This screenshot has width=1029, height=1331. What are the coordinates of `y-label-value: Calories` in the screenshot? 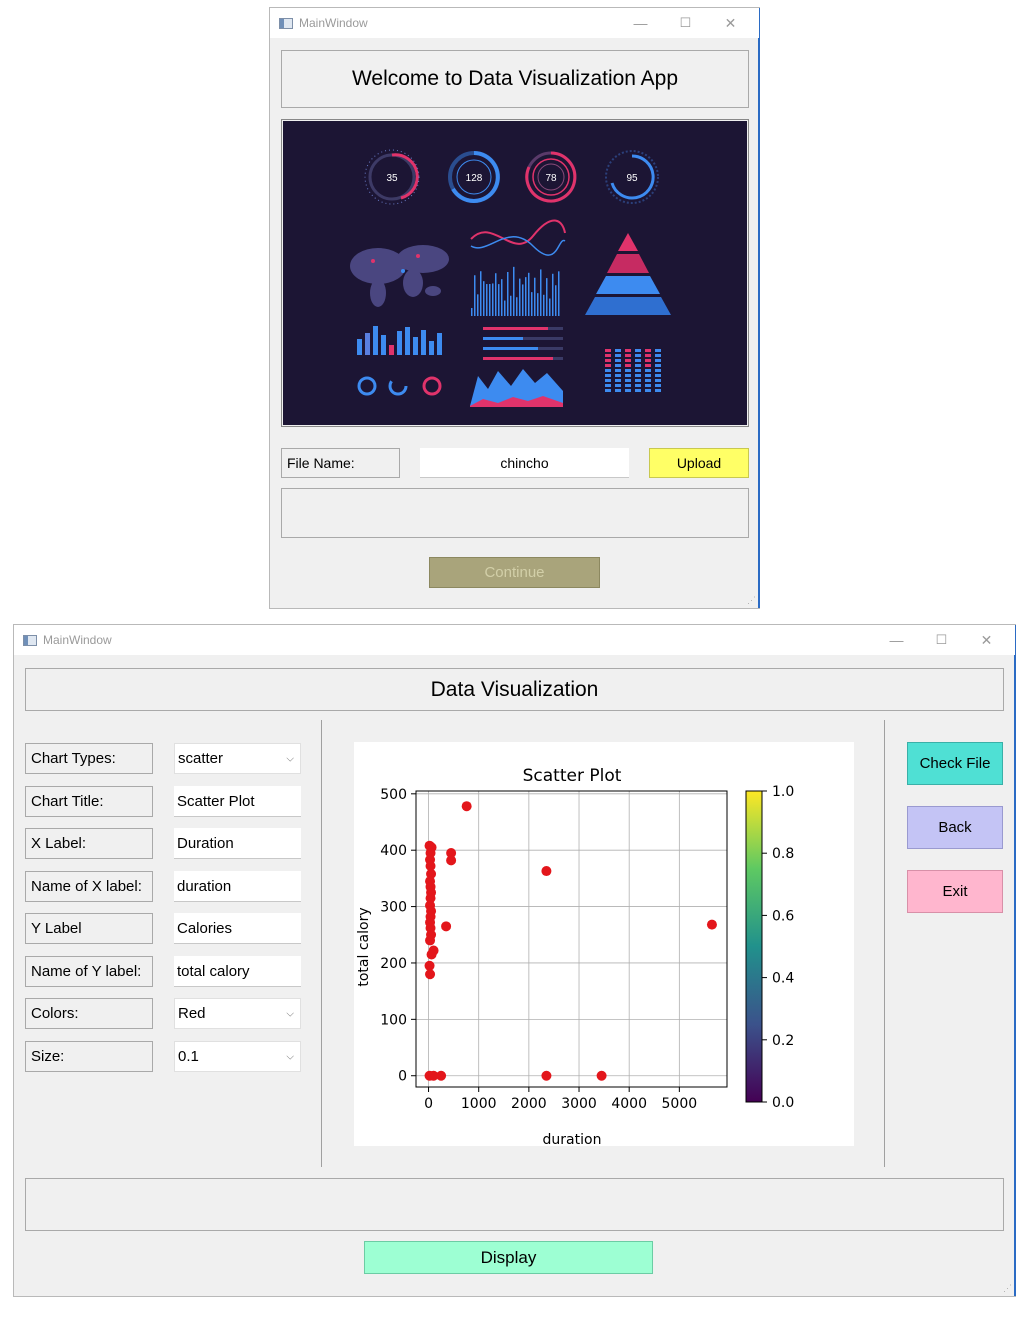 It's located at (205, 928).